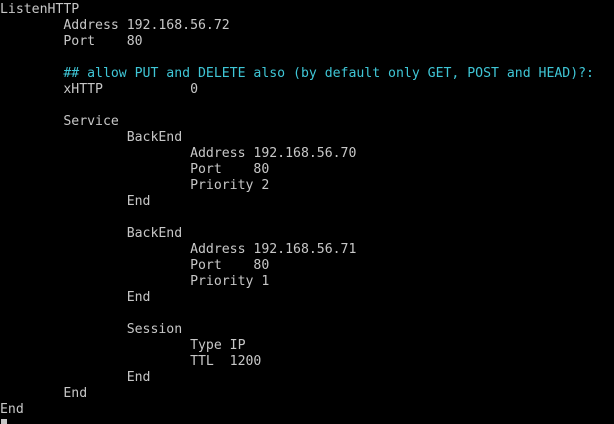 The image size is (614, 424). I want to click on terminal-line: Type IP, so click(123, 345).